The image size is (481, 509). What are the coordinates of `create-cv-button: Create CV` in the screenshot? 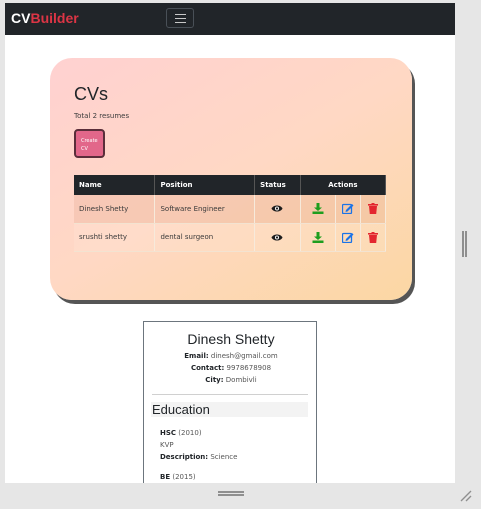 It's located at (89, 143).